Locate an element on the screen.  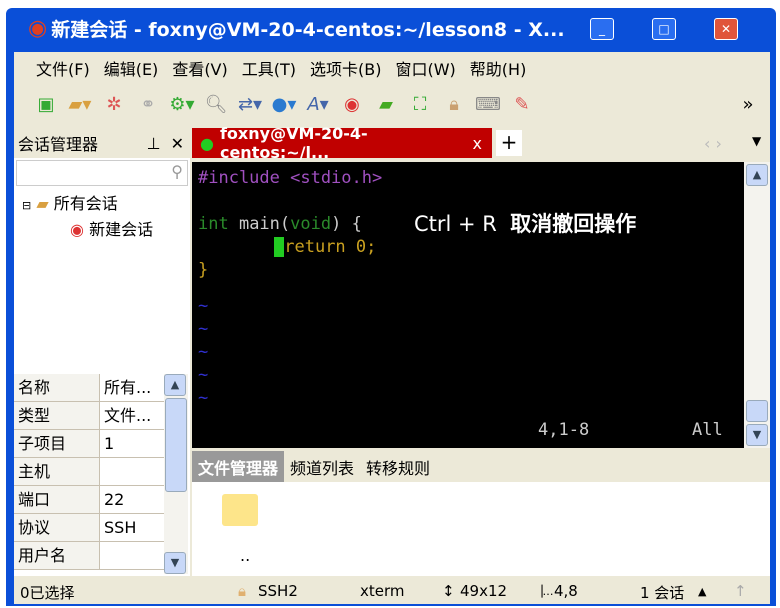
new-session-icon: ▣ is located at coordinates (46, 104).